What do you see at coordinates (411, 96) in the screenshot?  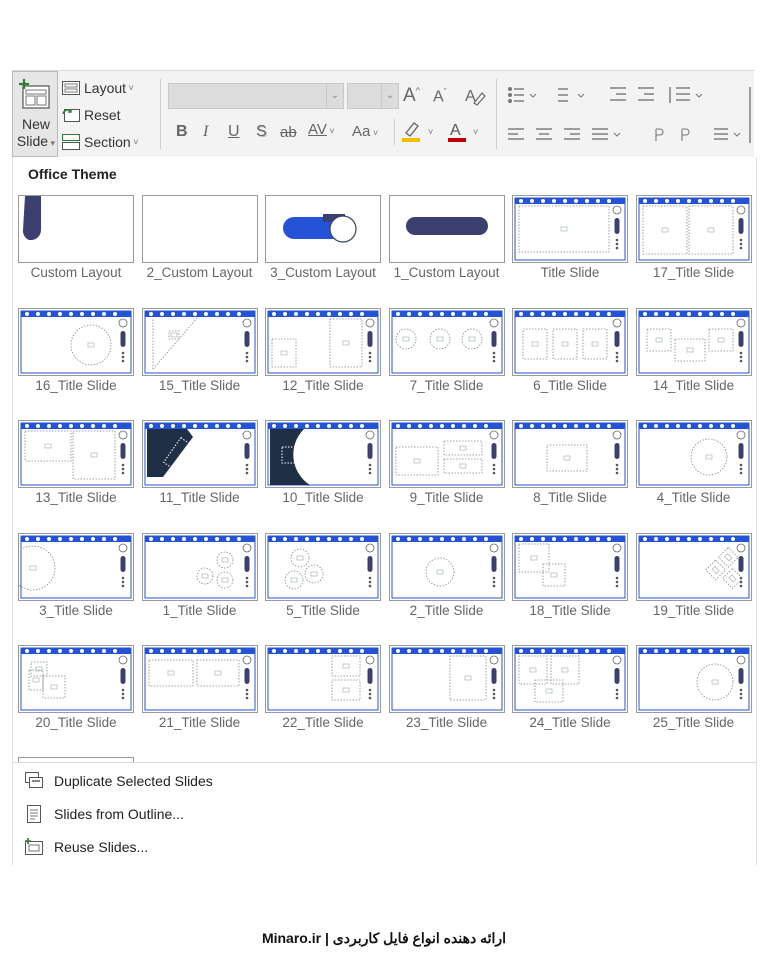 I see `grow-font-icon: A^` at bounding box center [411, 96].